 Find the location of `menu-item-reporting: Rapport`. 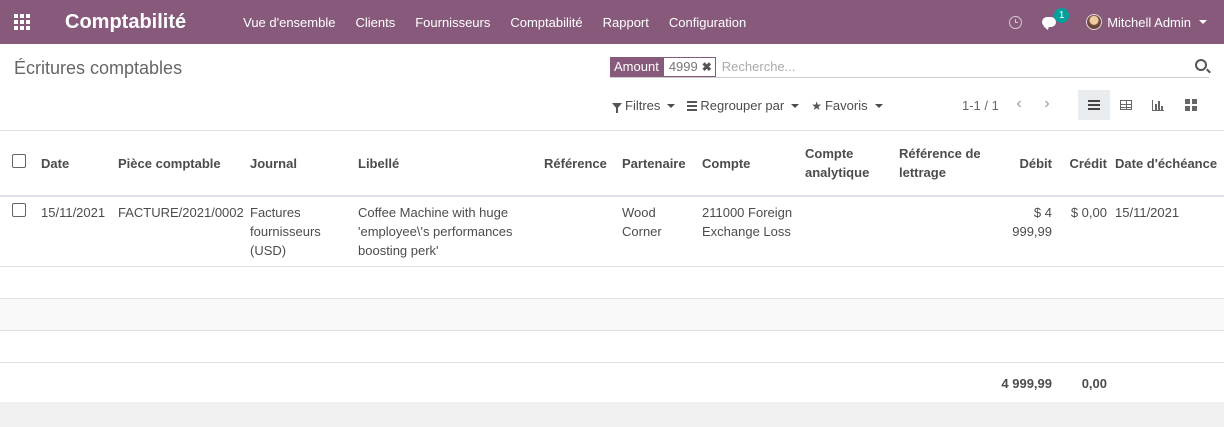

menu-item-reporting: Rapport is located at coordinates (626, 22).